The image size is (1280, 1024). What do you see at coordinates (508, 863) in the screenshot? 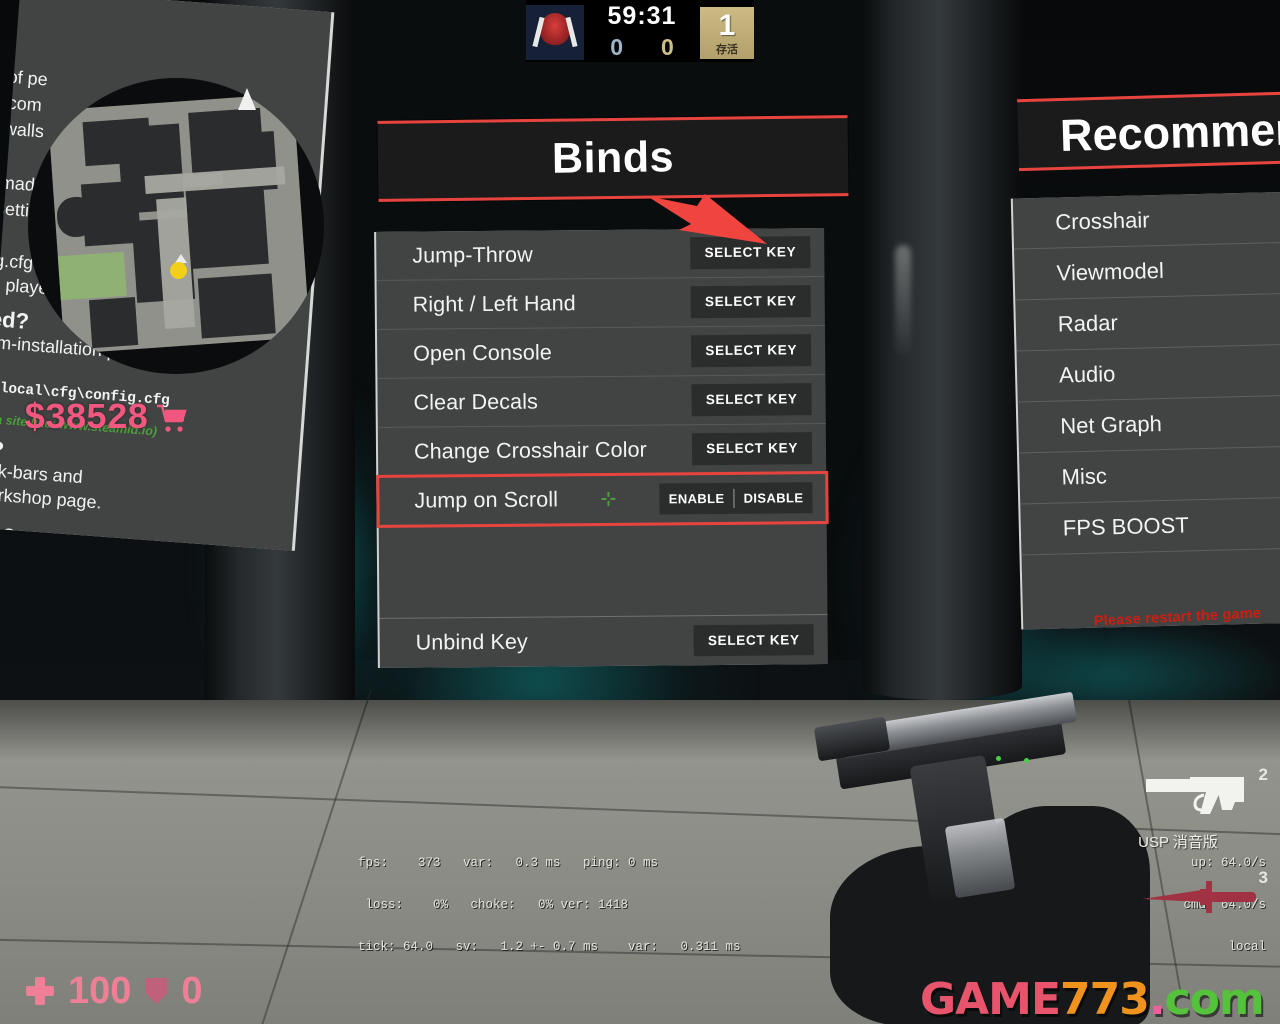
I see `netgraph-line-1: fps: 373 var: 0.3 ms ping: 0 ms` at bounding box center [508, 863].